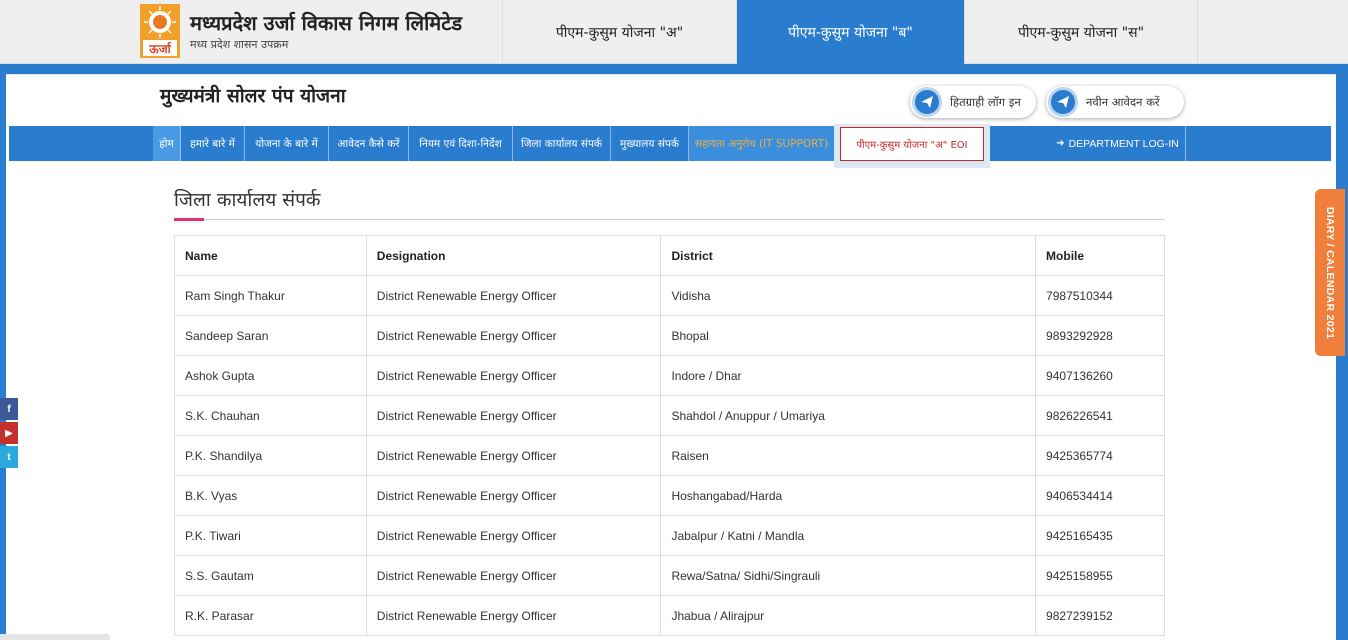 This screenshot has height=640, width=1348. What do you see at coordinates (9, 433) in the screenshot?
I see `youtube-icon: ▶` at bounding box center [9, 433].